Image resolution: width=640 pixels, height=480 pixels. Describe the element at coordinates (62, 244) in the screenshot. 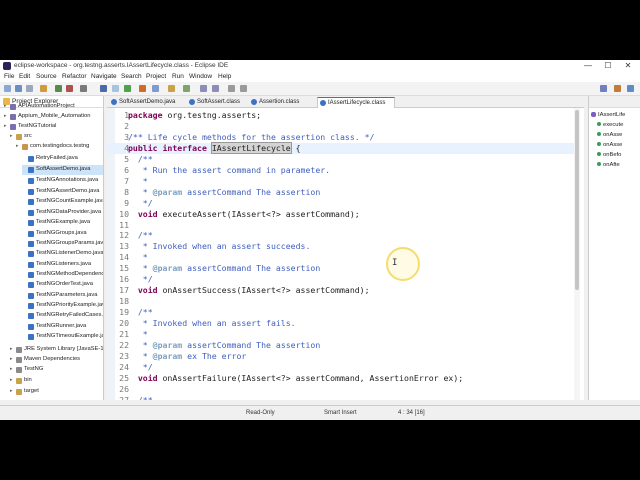

I see `tree-item: TestNGGroupsParams.java` at that location.